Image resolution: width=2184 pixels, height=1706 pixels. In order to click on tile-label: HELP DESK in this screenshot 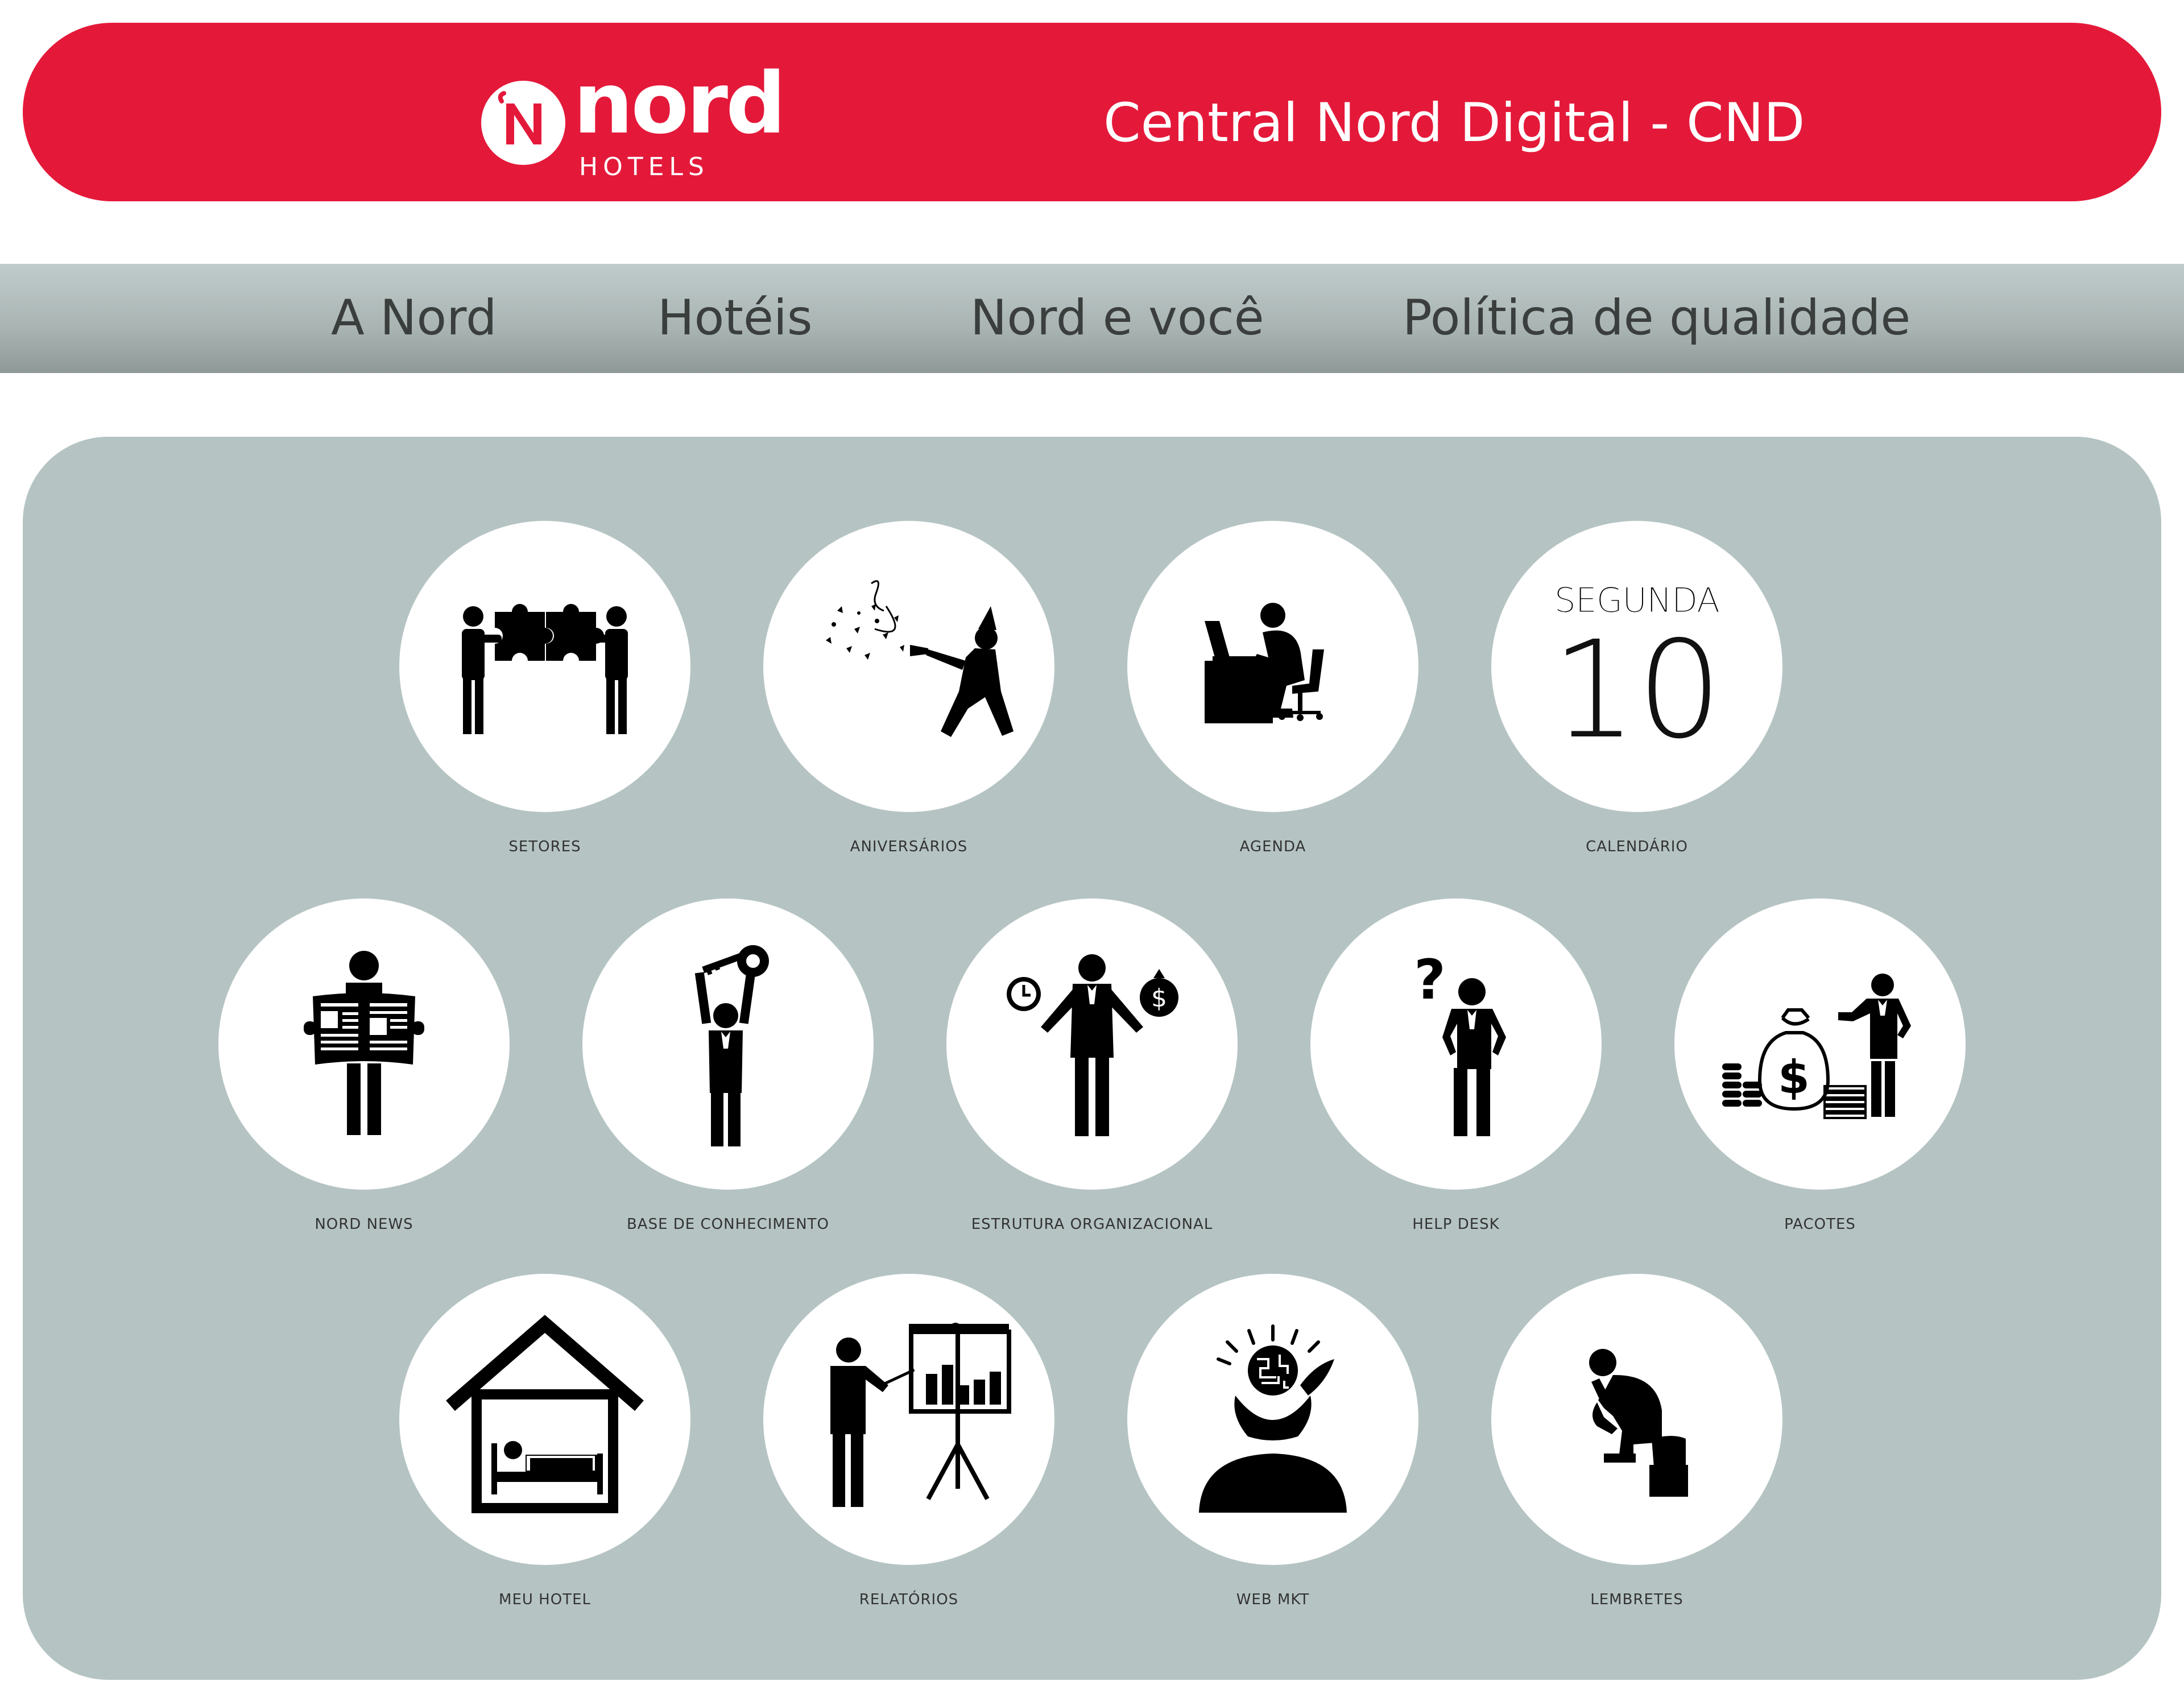, I will do `click(1456, 1224)`.